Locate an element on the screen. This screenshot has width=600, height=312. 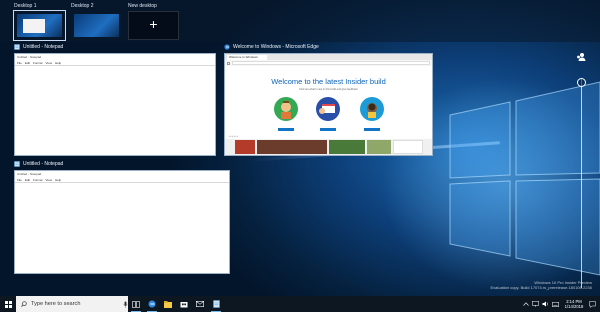
volume-icon is located at coordinates (545, 304).